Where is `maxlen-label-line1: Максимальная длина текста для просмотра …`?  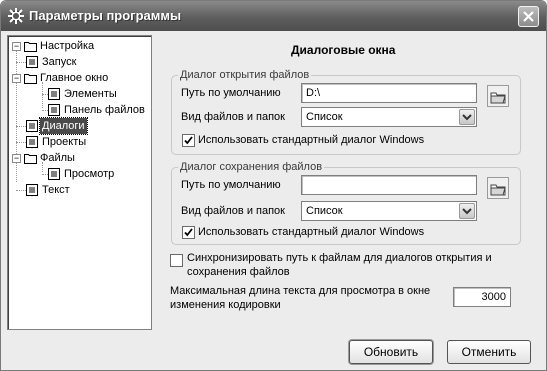 maxlen-label-line1: Максимальная длина текста для просмотра … is located at coordinates (300, 291).